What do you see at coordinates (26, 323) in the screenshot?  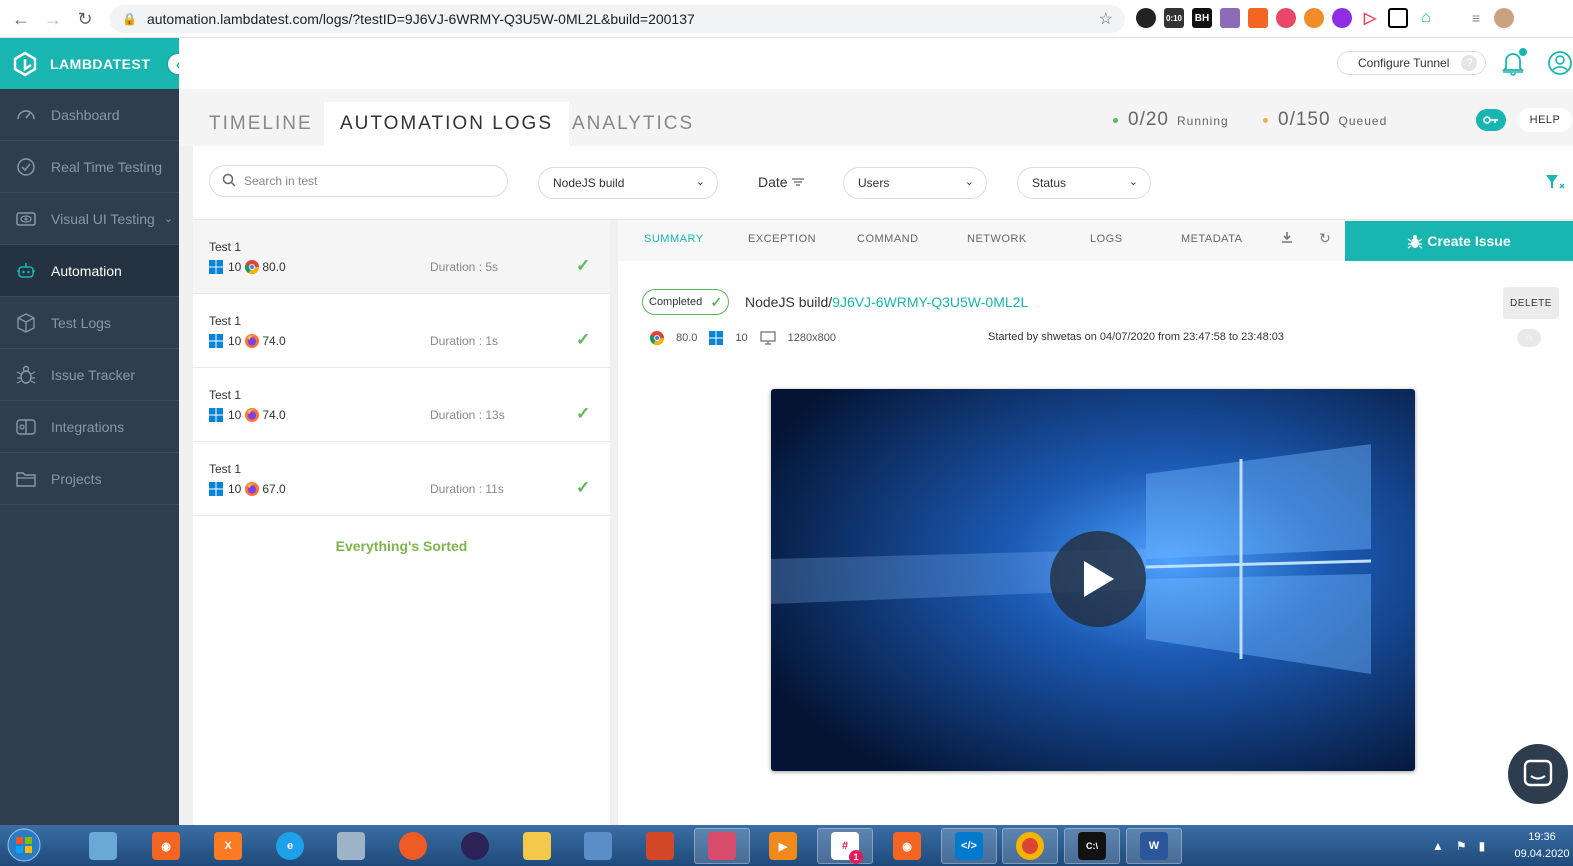 I see `cube-icon` at bounding box center [26, 323].